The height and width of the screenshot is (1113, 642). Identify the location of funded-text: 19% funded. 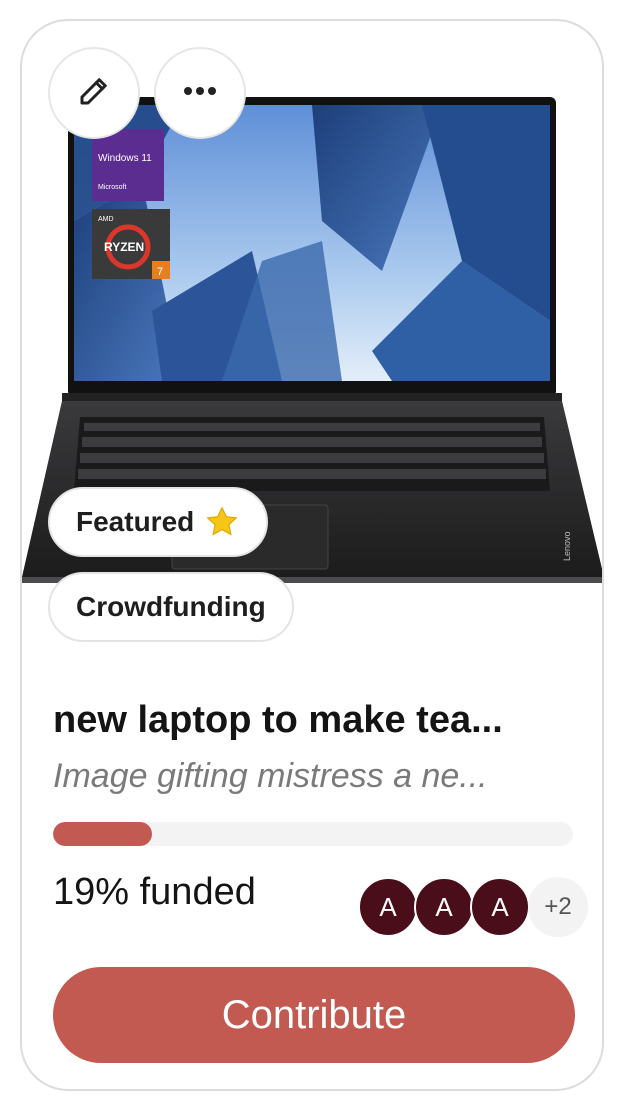
(154, 892).